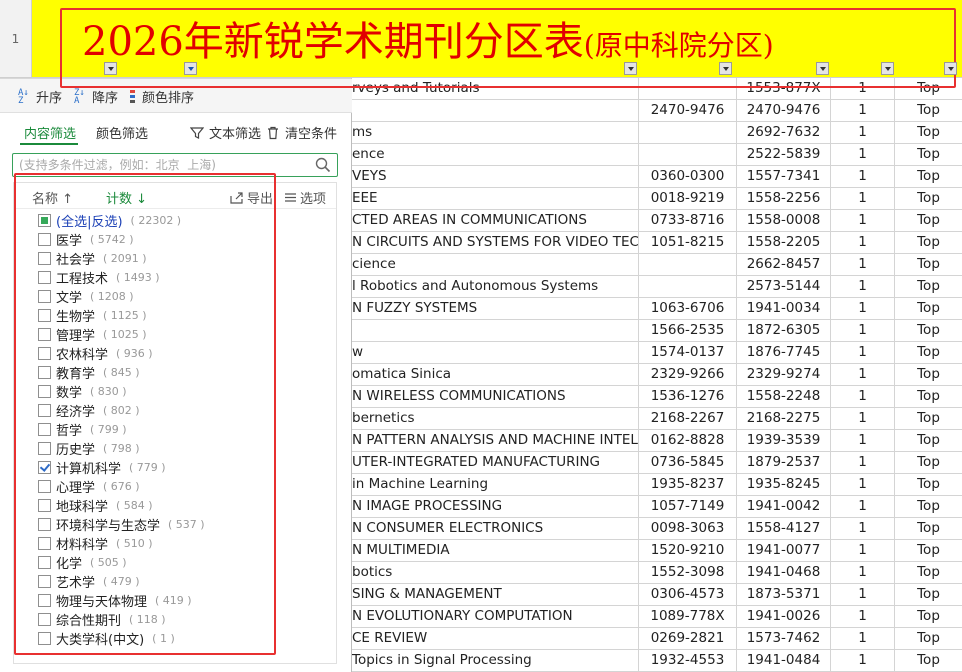 The height and width of the screenshot is (672, 962). I want to click on issn-cell: 1566-2535, so click(688, 331).